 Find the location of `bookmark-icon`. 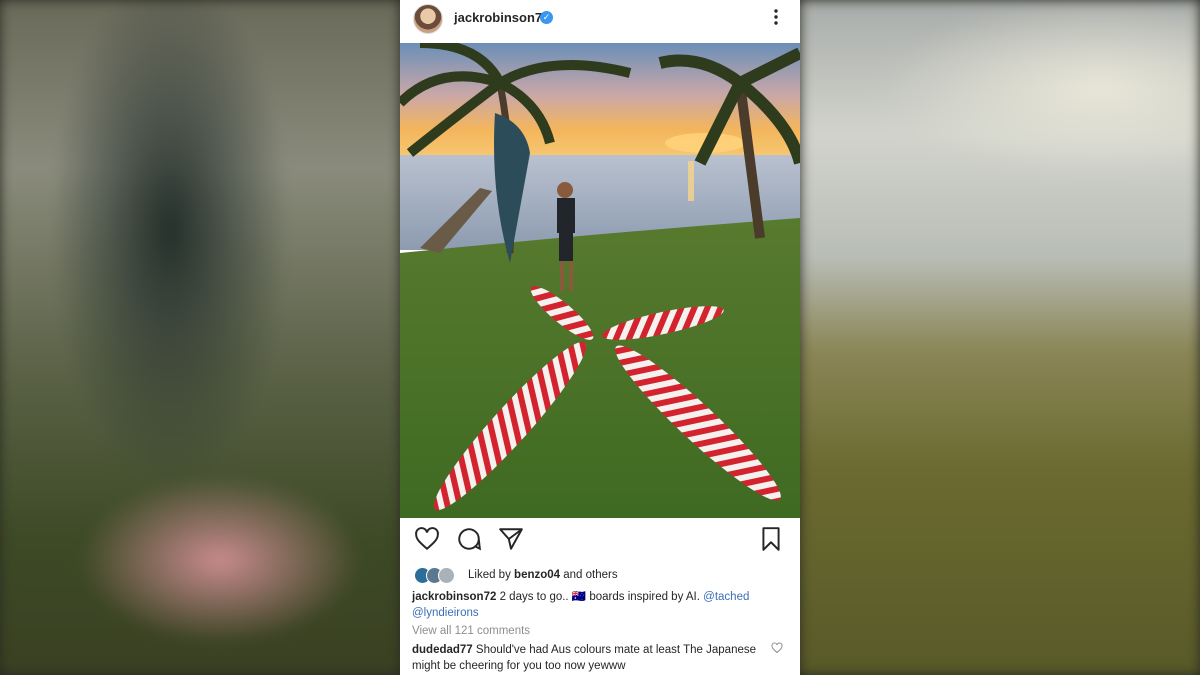

bookmark-icon is located at coordinates (771, 539).